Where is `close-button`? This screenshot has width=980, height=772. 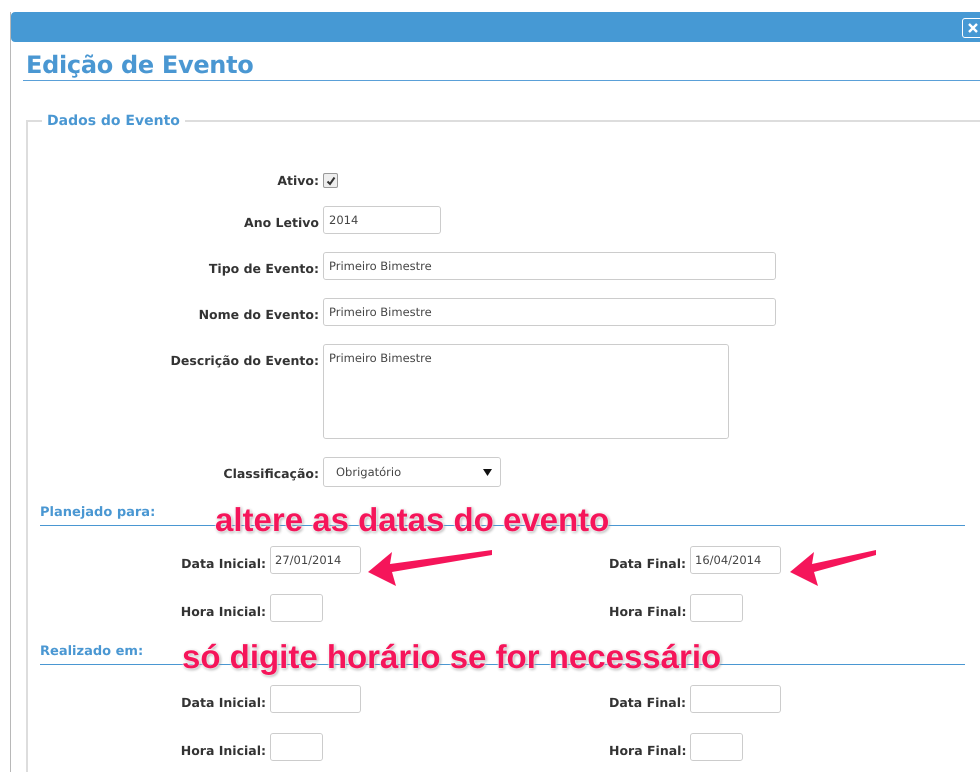 close-button is located at coordinates (971, 28).